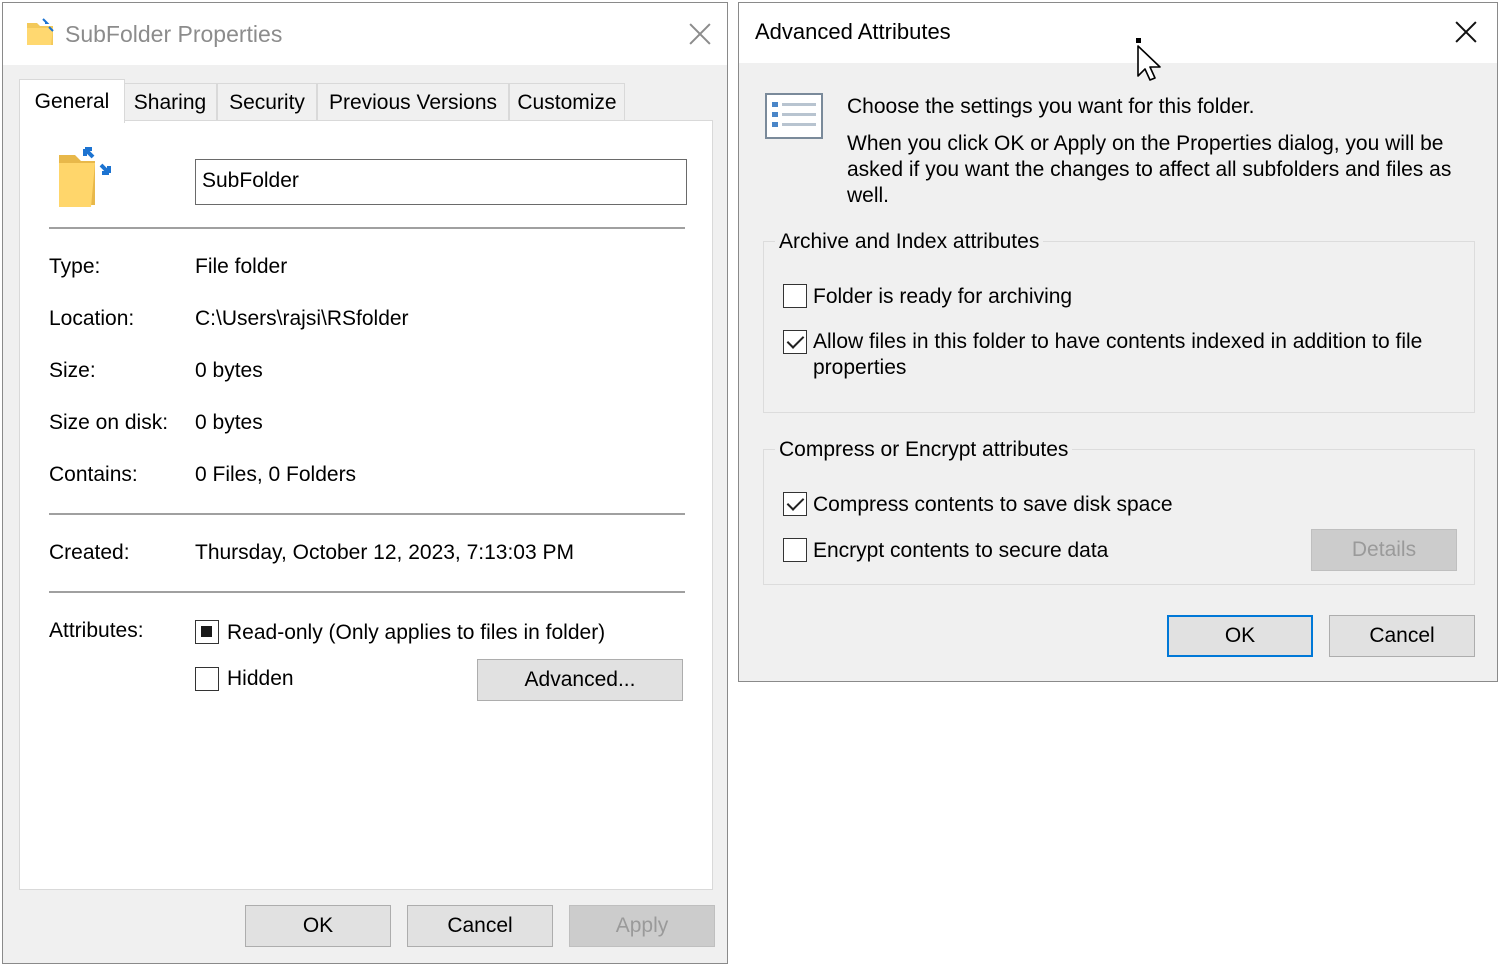 The image size is (1502, 966). What do you see at coordinates (174, 34) in the screenshot?
I see `window-title: SubFolder Properties` at bounding box center [174, 34].